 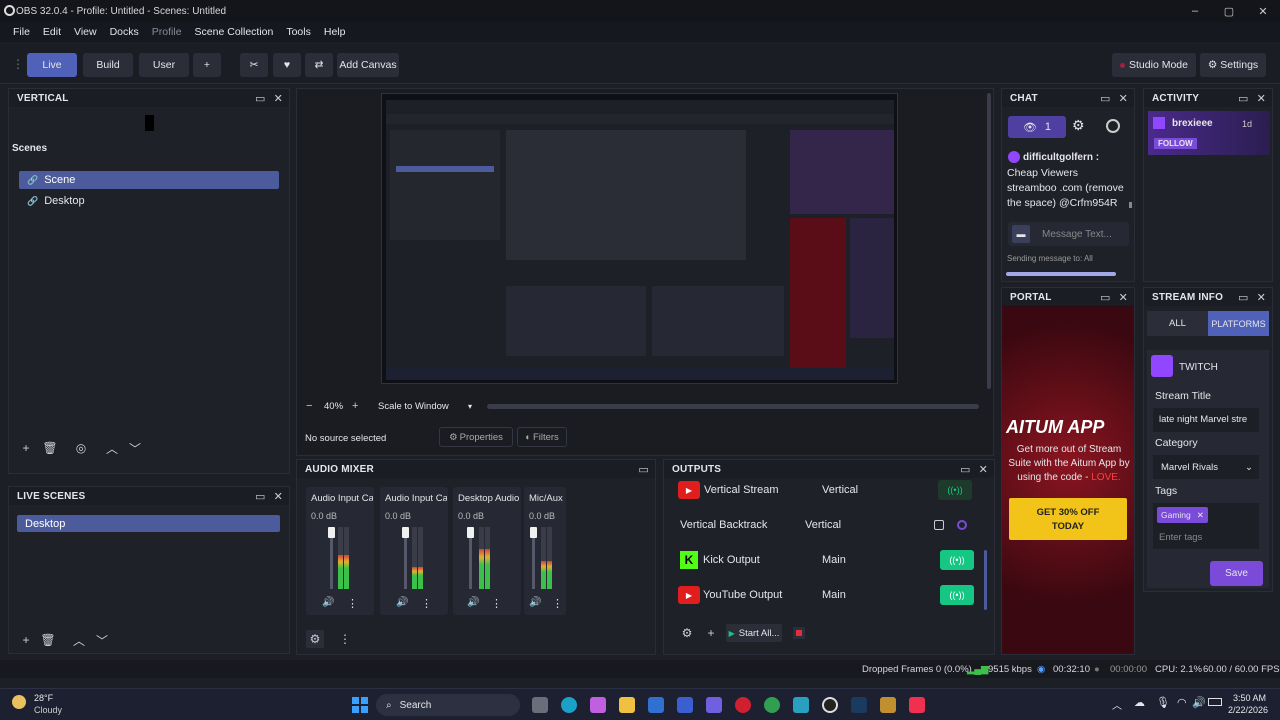 What do you see at coordinates (989, 241) in the screenshot?
I see `vertical-scrollbar` at bounding box center [989, 241].